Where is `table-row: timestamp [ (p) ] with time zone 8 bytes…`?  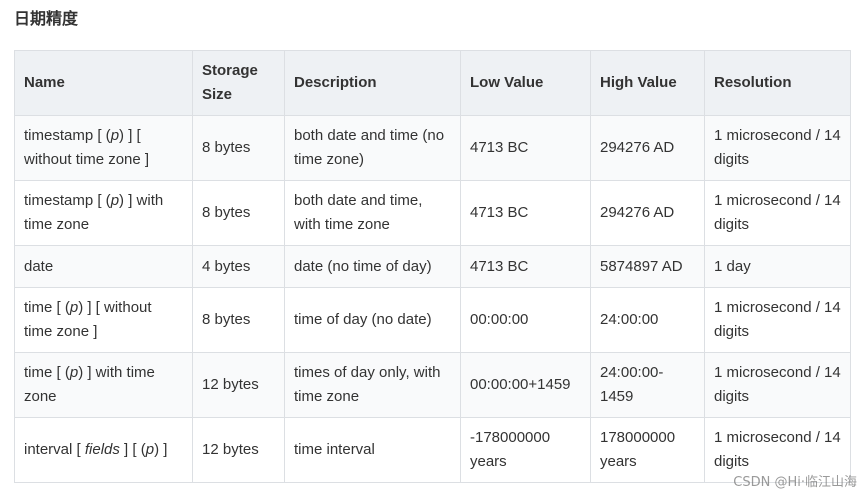
table-row: timestamp [ (p) ] with time zone 8 bytes… is located at coordinates (432, 213).